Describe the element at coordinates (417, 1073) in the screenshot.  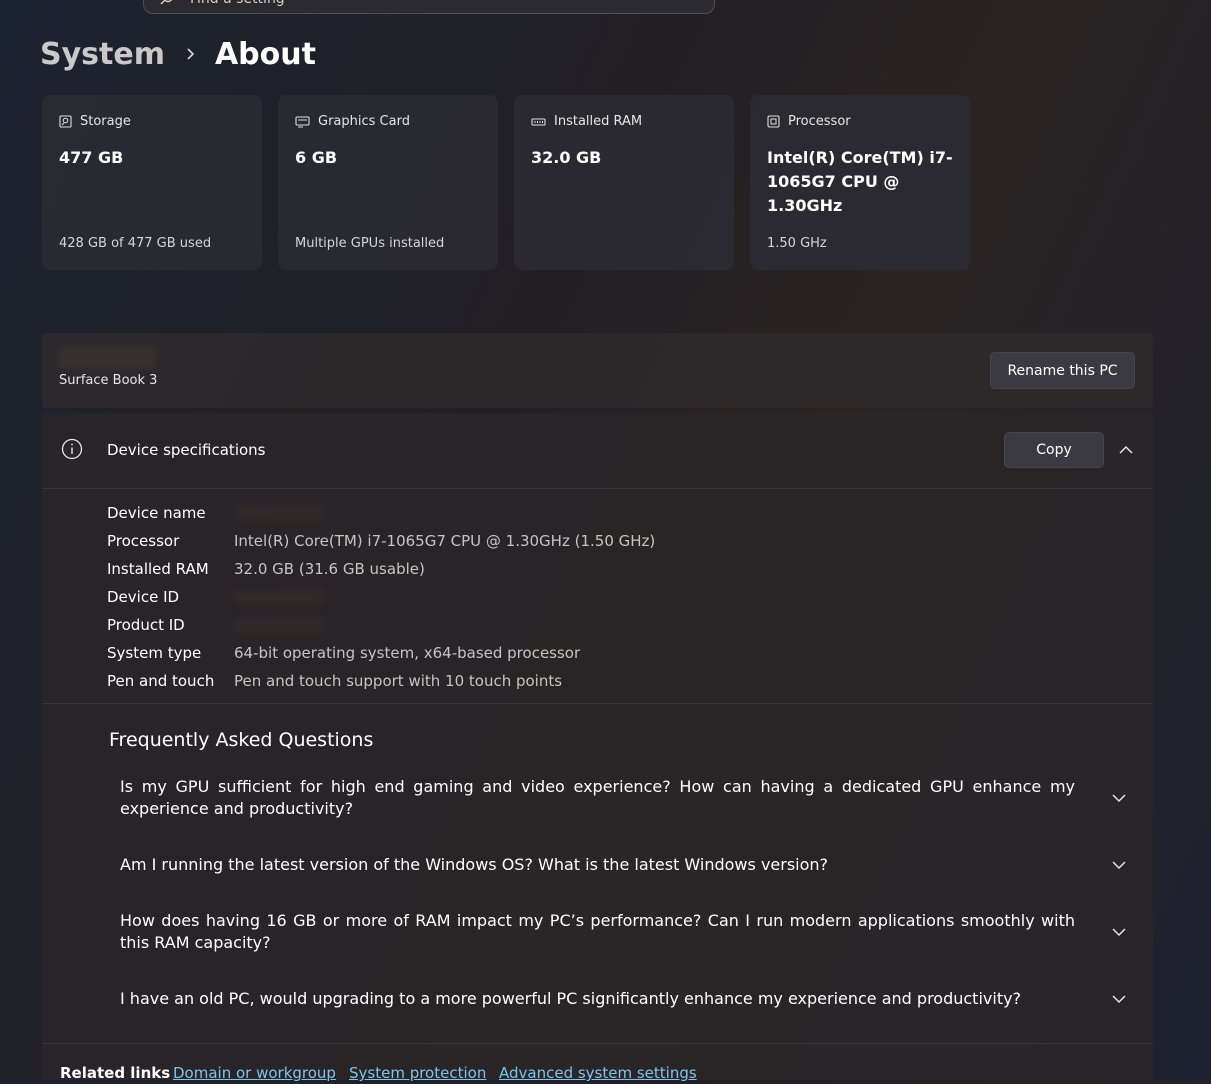
I see `system-protection-link: System protection` at that location.